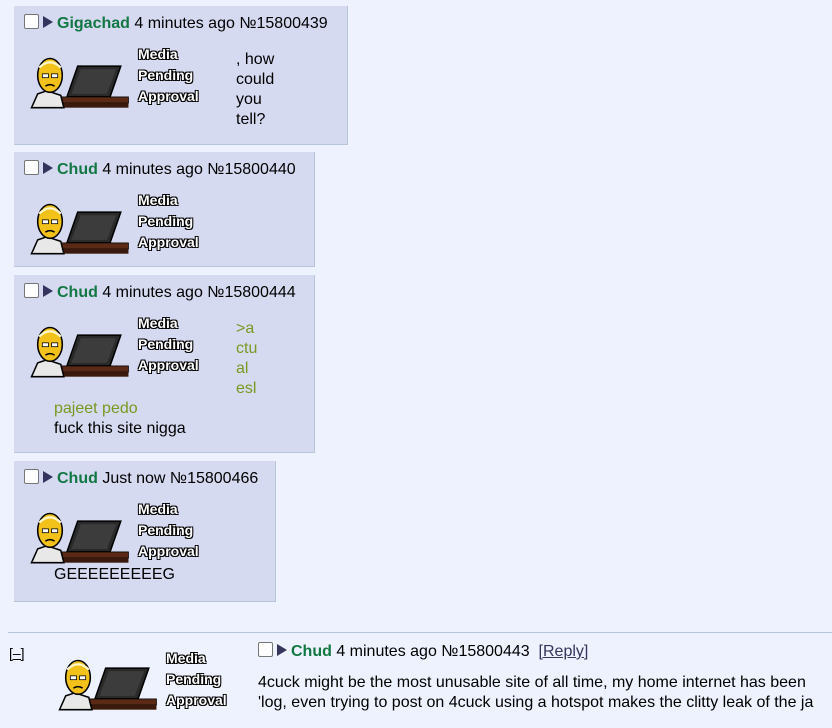 The image size is (832, 728). What do you see at coordinates (420, 632) in the screenshot?
I see `thread-divider` at bounding box center [420, 632].